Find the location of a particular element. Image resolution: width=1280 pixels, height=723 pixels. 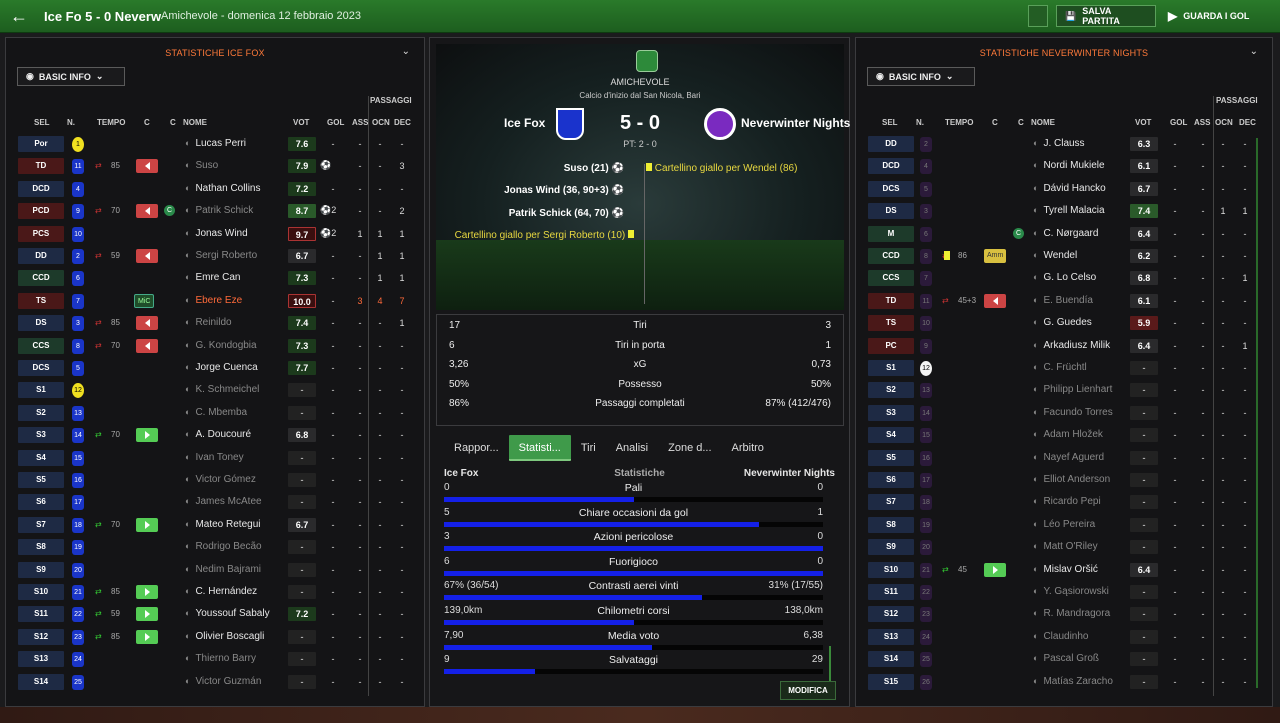

player-row: S13 24 Claudinho - - - - - is located at coordinates (1064, 638).